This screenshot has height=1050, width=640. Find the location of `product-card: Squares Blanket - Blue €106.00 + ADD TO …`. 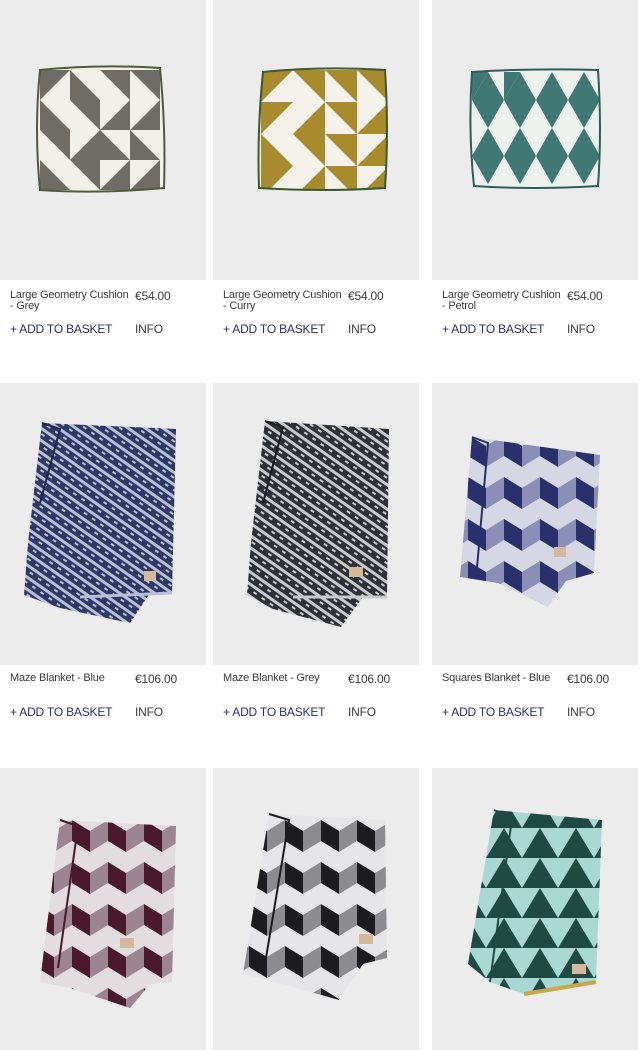

product-card: Squares Blanket - Blue €106.00 + ADD TO … is located at coordinates (535, 551).